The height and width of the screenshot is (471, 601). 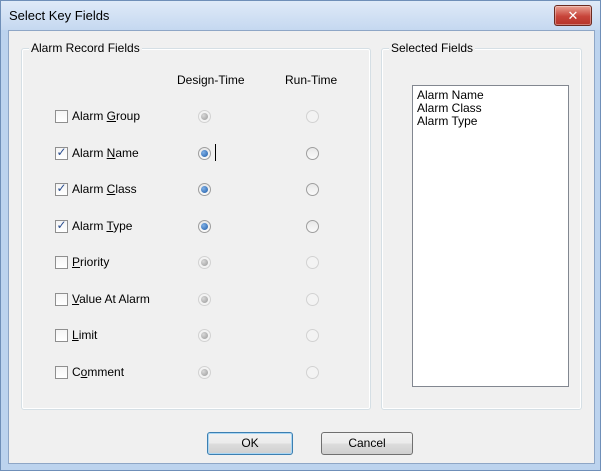 I want to click on design-time-radio-alarm-type, so click(x=204, y=226).